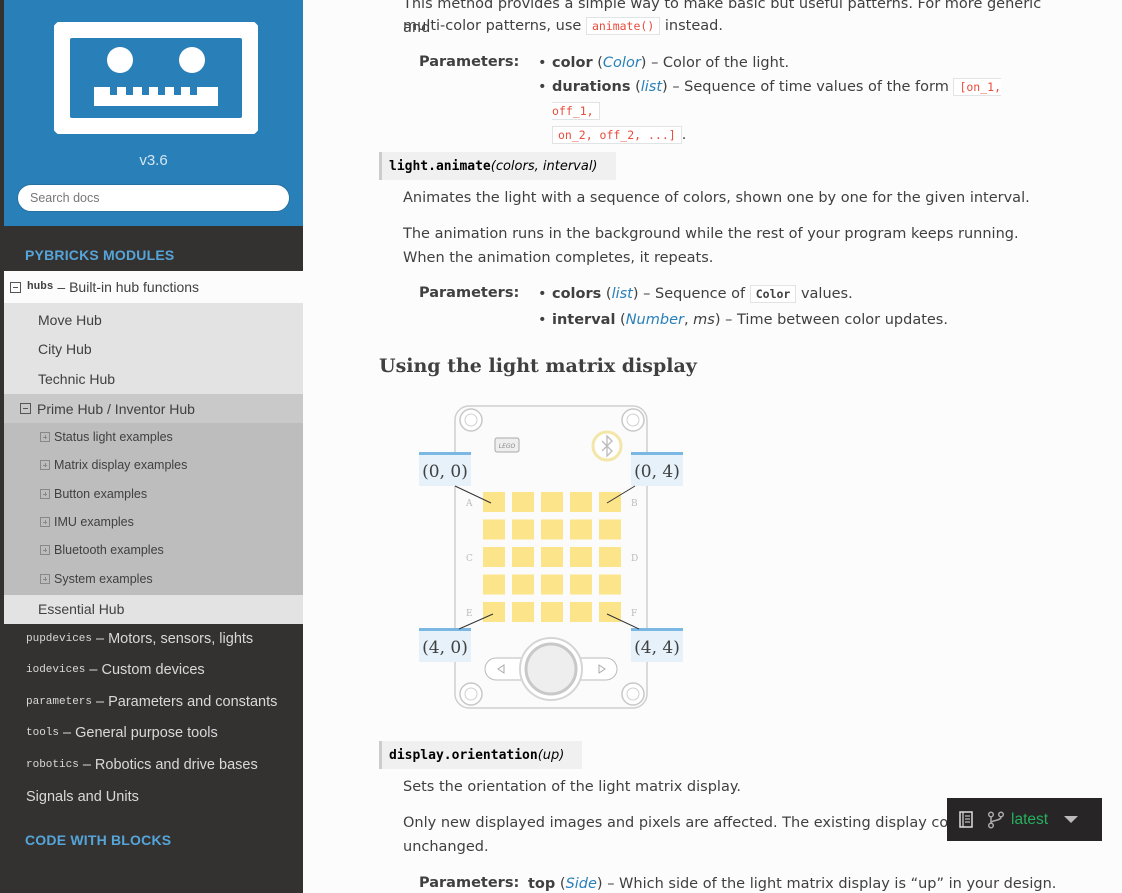  What do you see at coordinates (445, 472) in the screenshot?
I see `coord-label-0-0: (0, 0)` at bounding box center [445, 472].